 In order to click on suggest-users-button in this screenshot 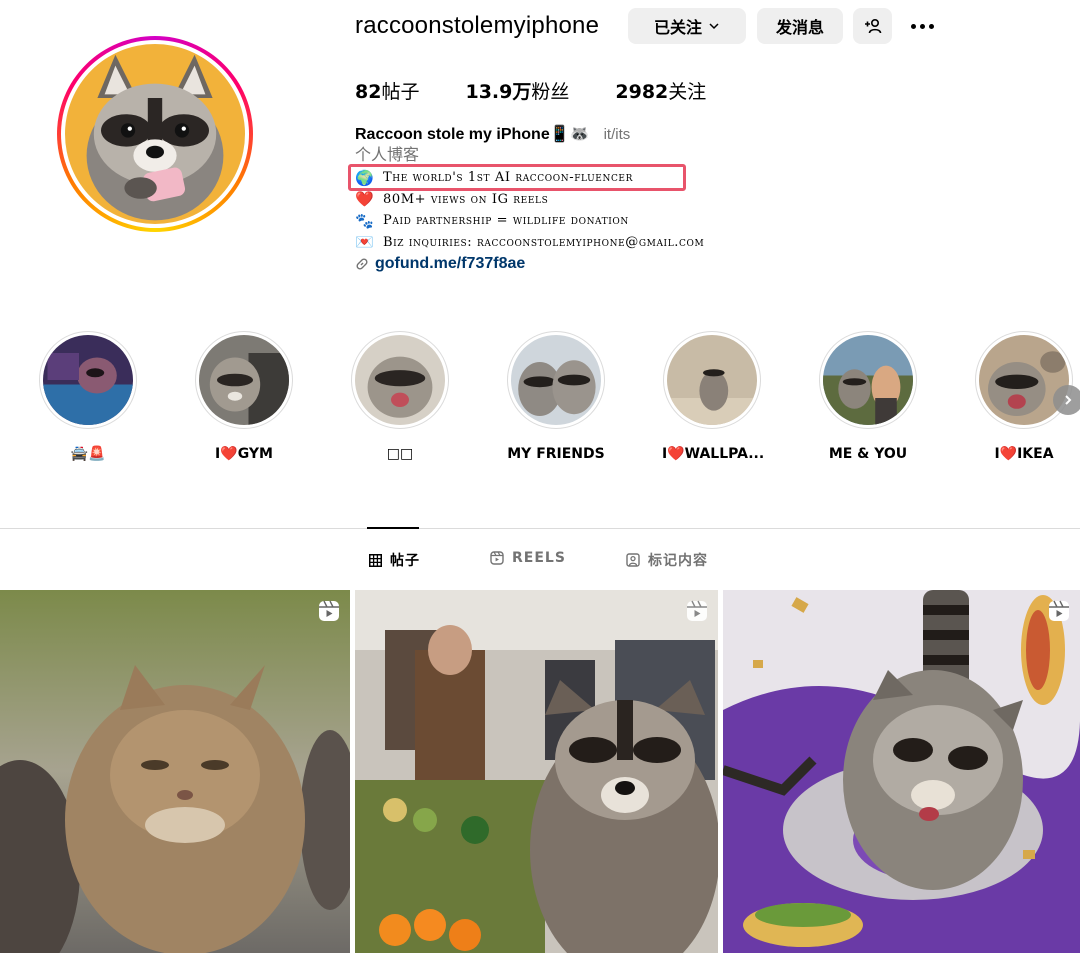, I will do `click(872, 26)`.